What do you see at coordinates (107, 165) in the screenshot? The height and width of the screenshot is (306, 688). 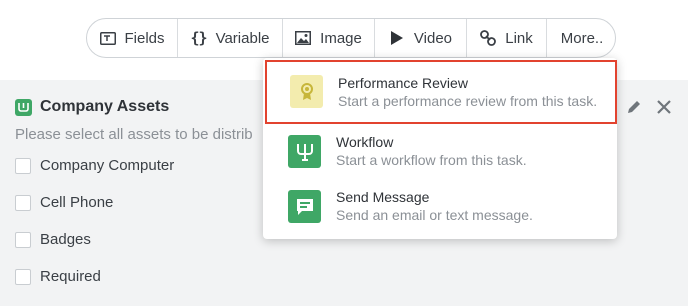 I see `checkbox-label: Company Computer` at bounding box center [107, 165].